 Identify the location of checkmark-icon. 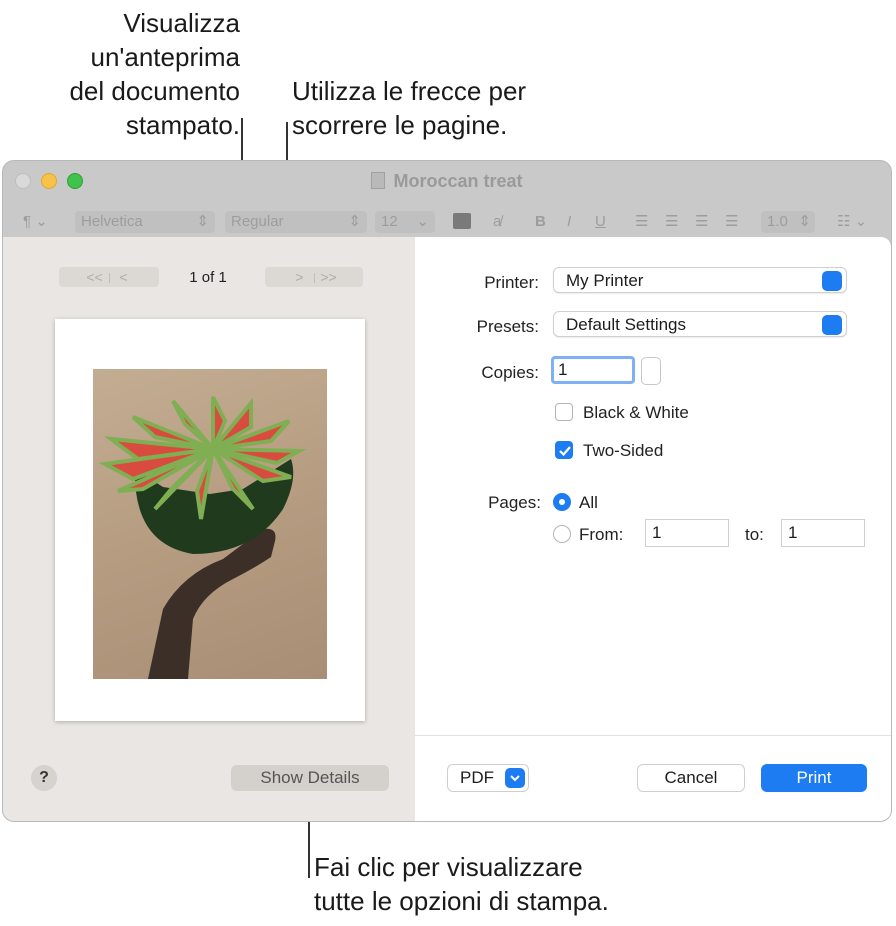
(565, 451).